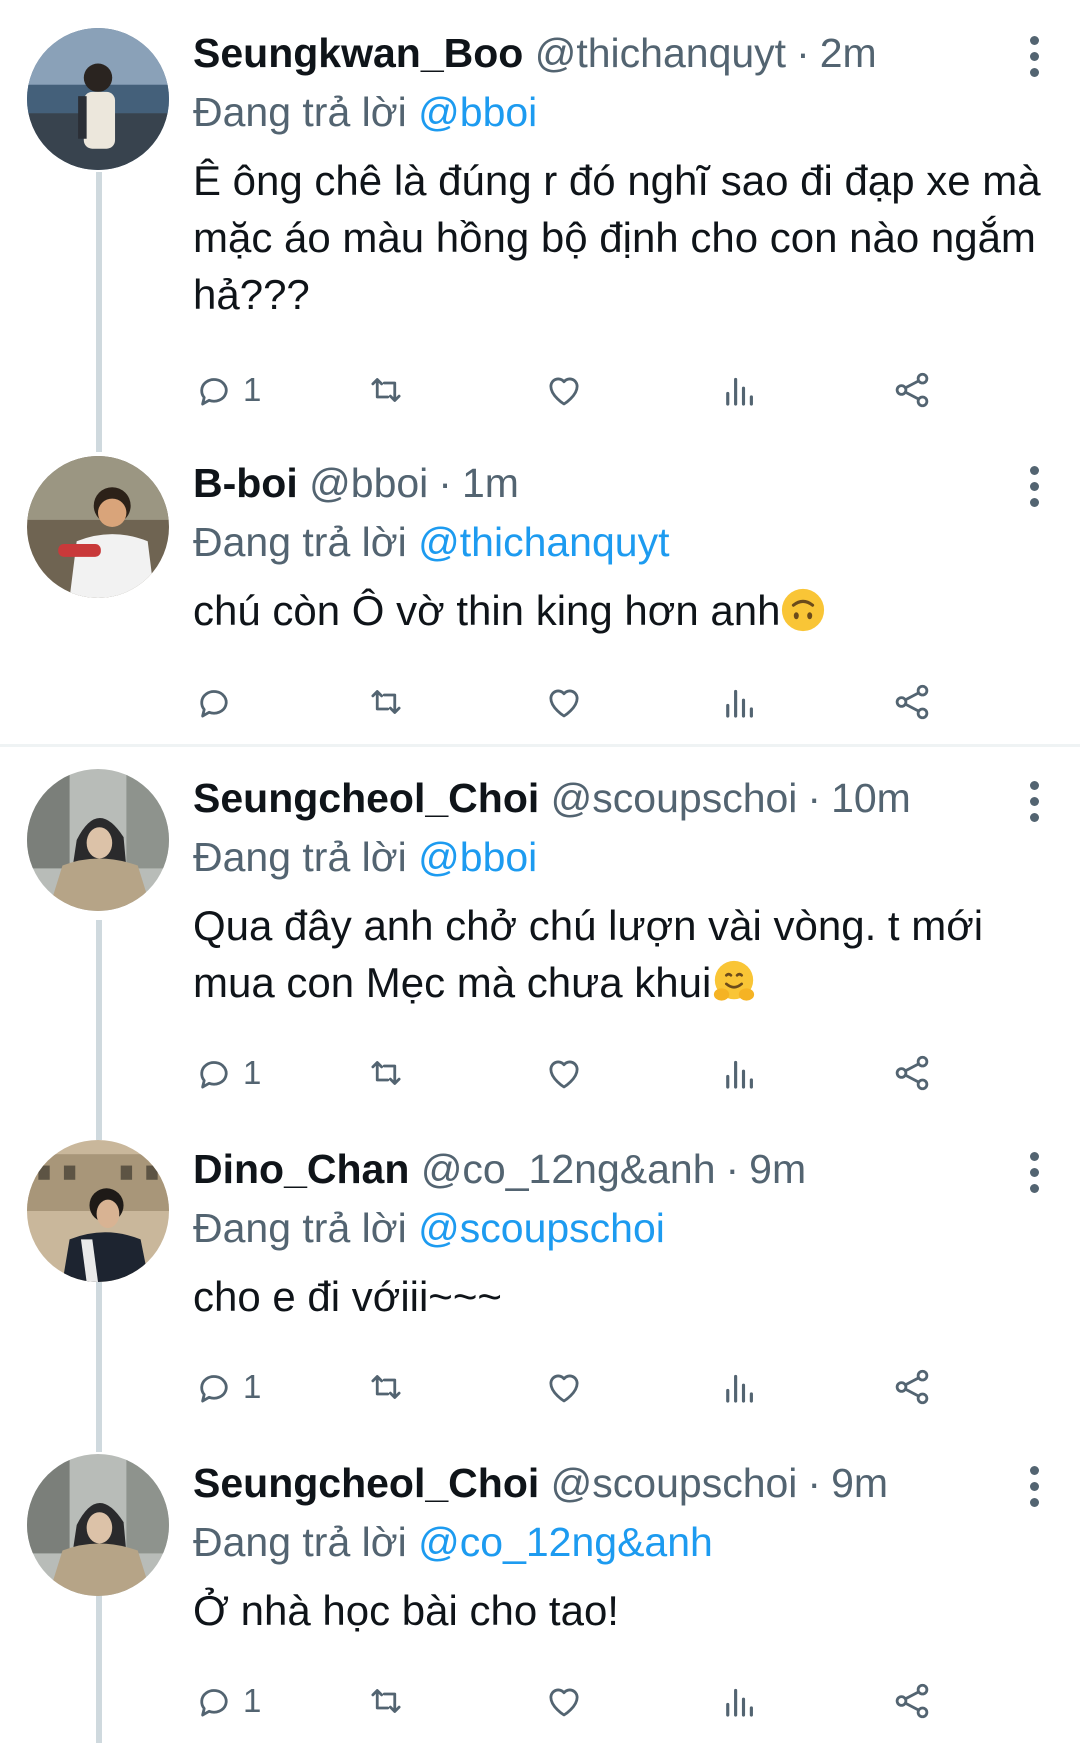  I want to click on tweet-actions: 1, so click(606, 390).